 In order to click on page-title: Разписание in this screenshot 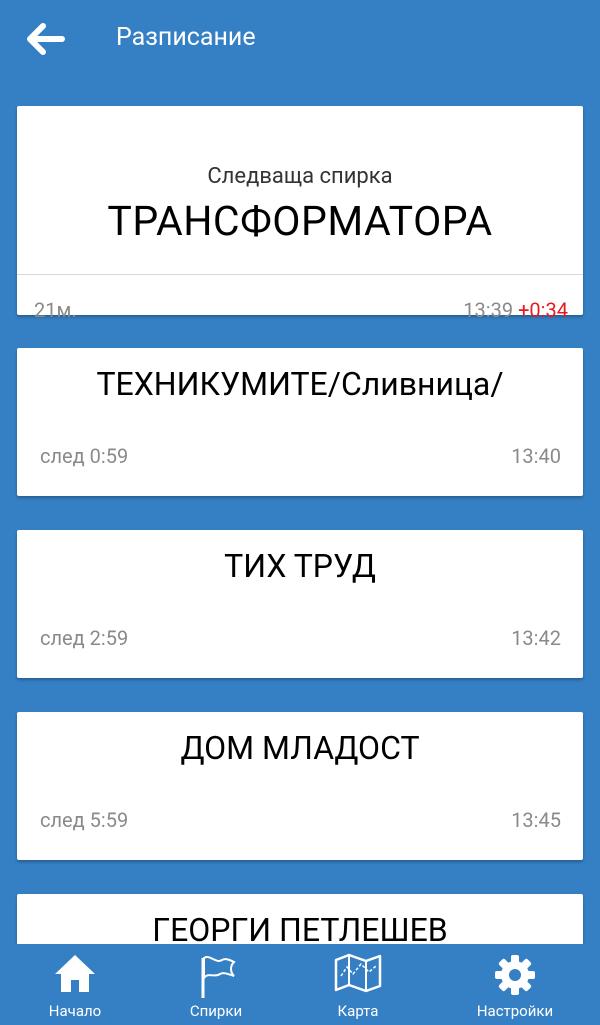, I will do `click(186, 37)`.